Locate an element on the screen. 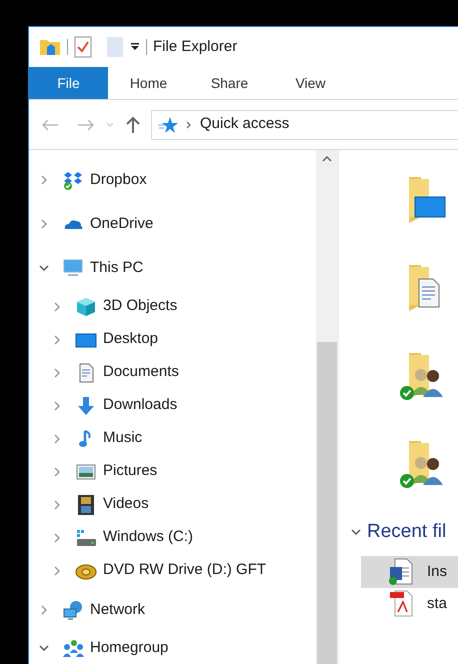 This screenshot has width=458, height=664. nav-item-label: This PC is located at coordinates (117, 268).